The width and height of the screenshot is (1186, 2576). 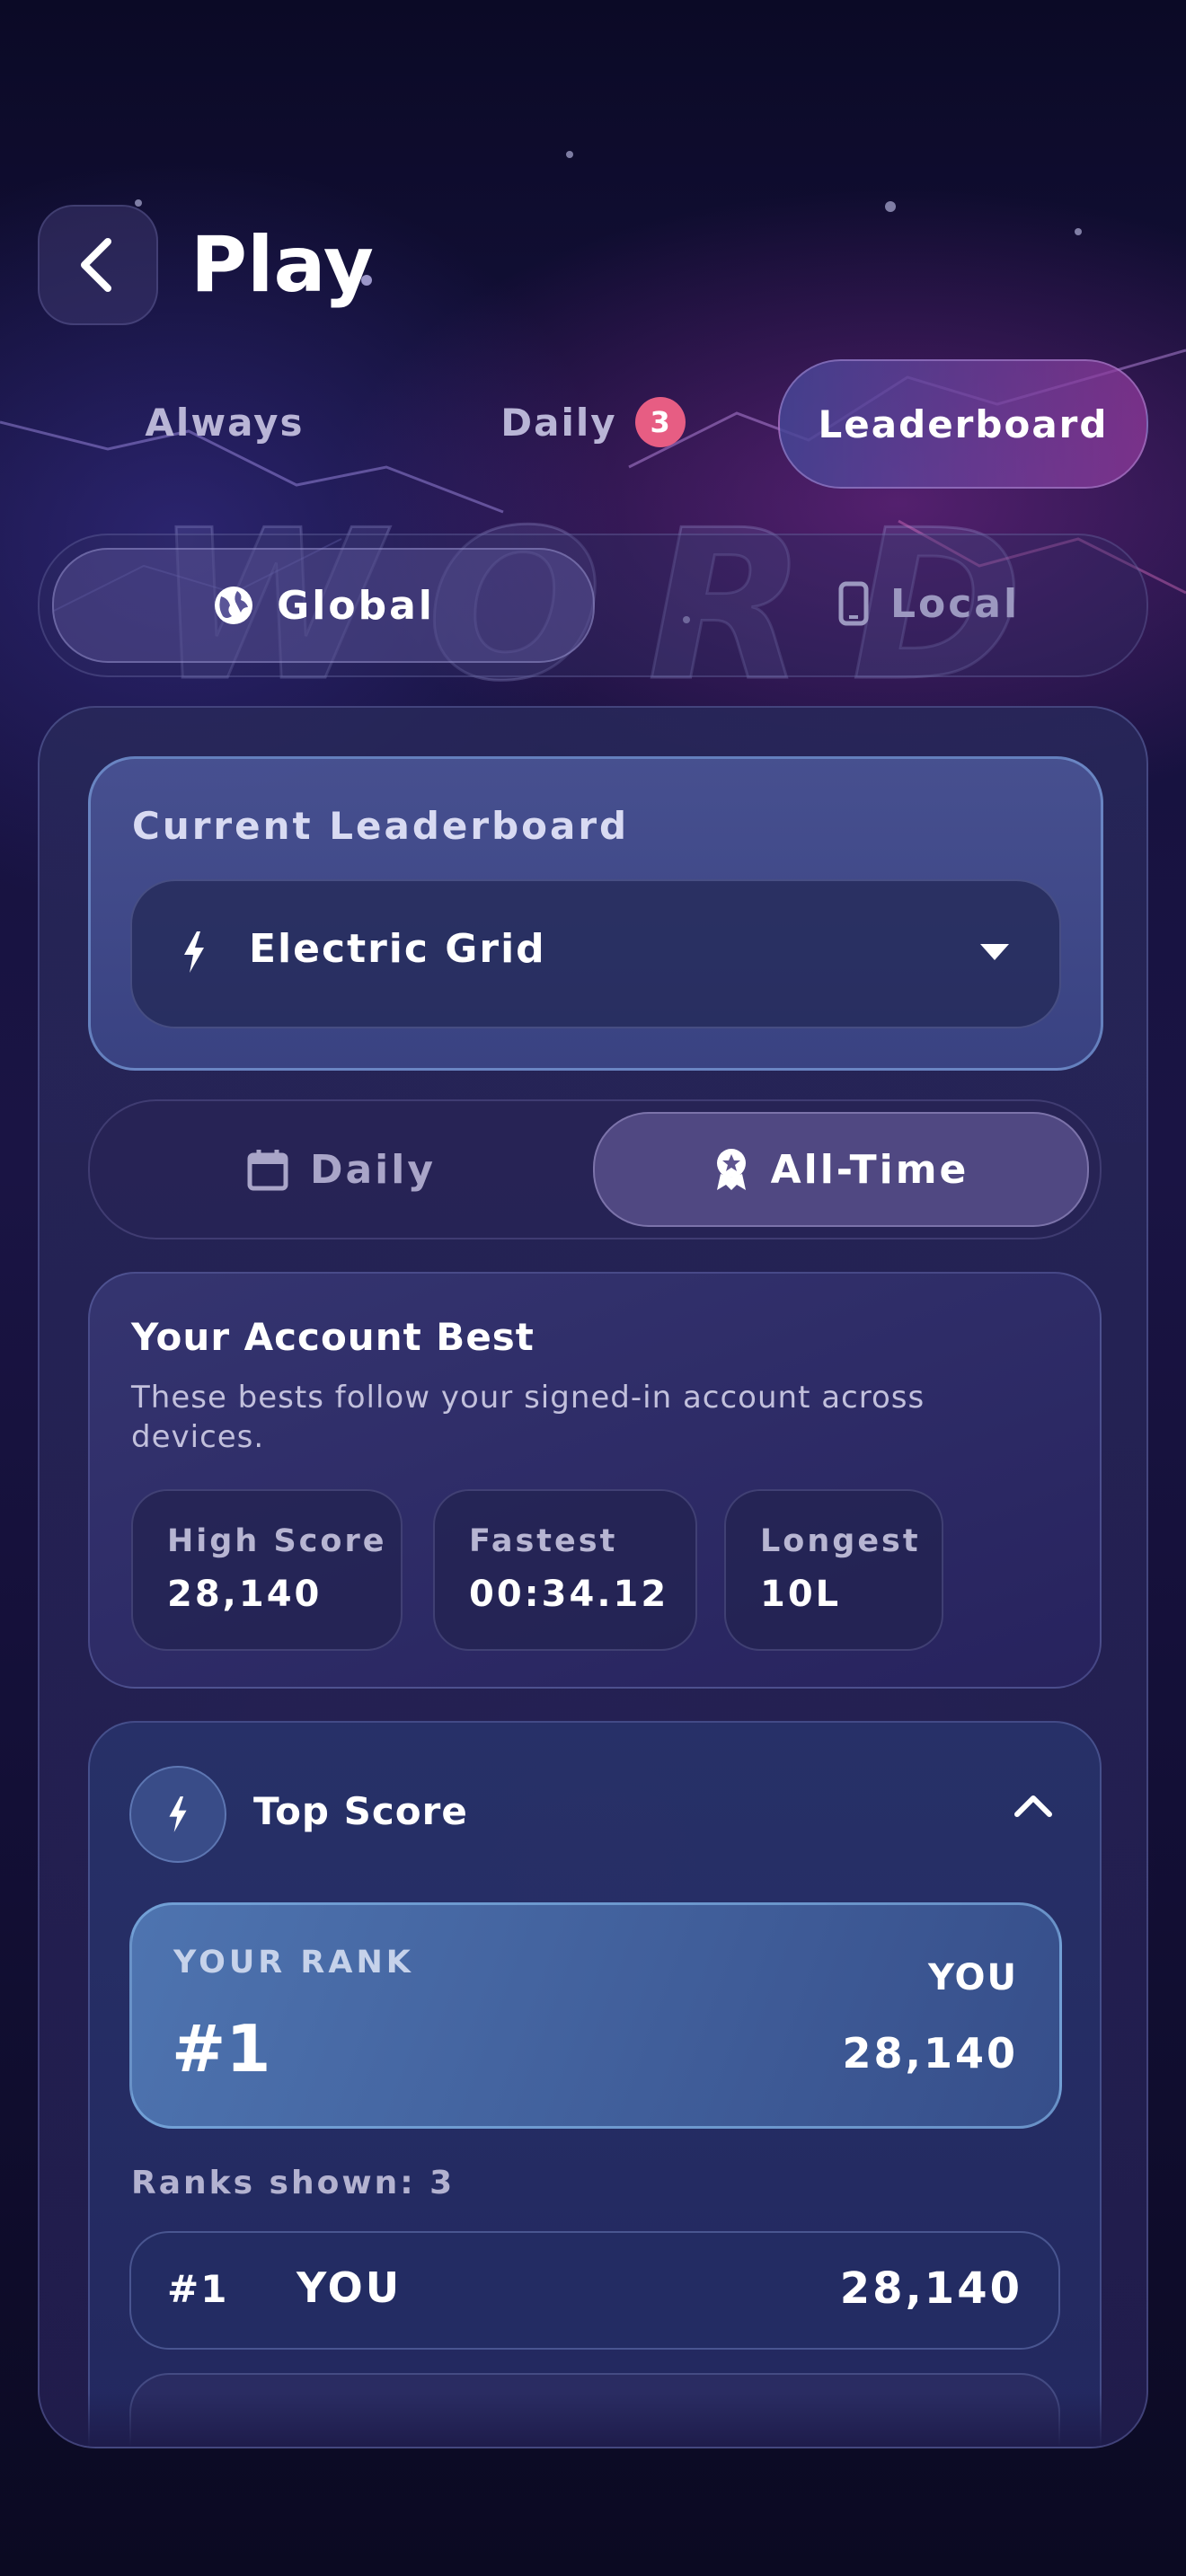 I want to click on tab-leaderboard: Leaderboard, so click(x=963, y=424).